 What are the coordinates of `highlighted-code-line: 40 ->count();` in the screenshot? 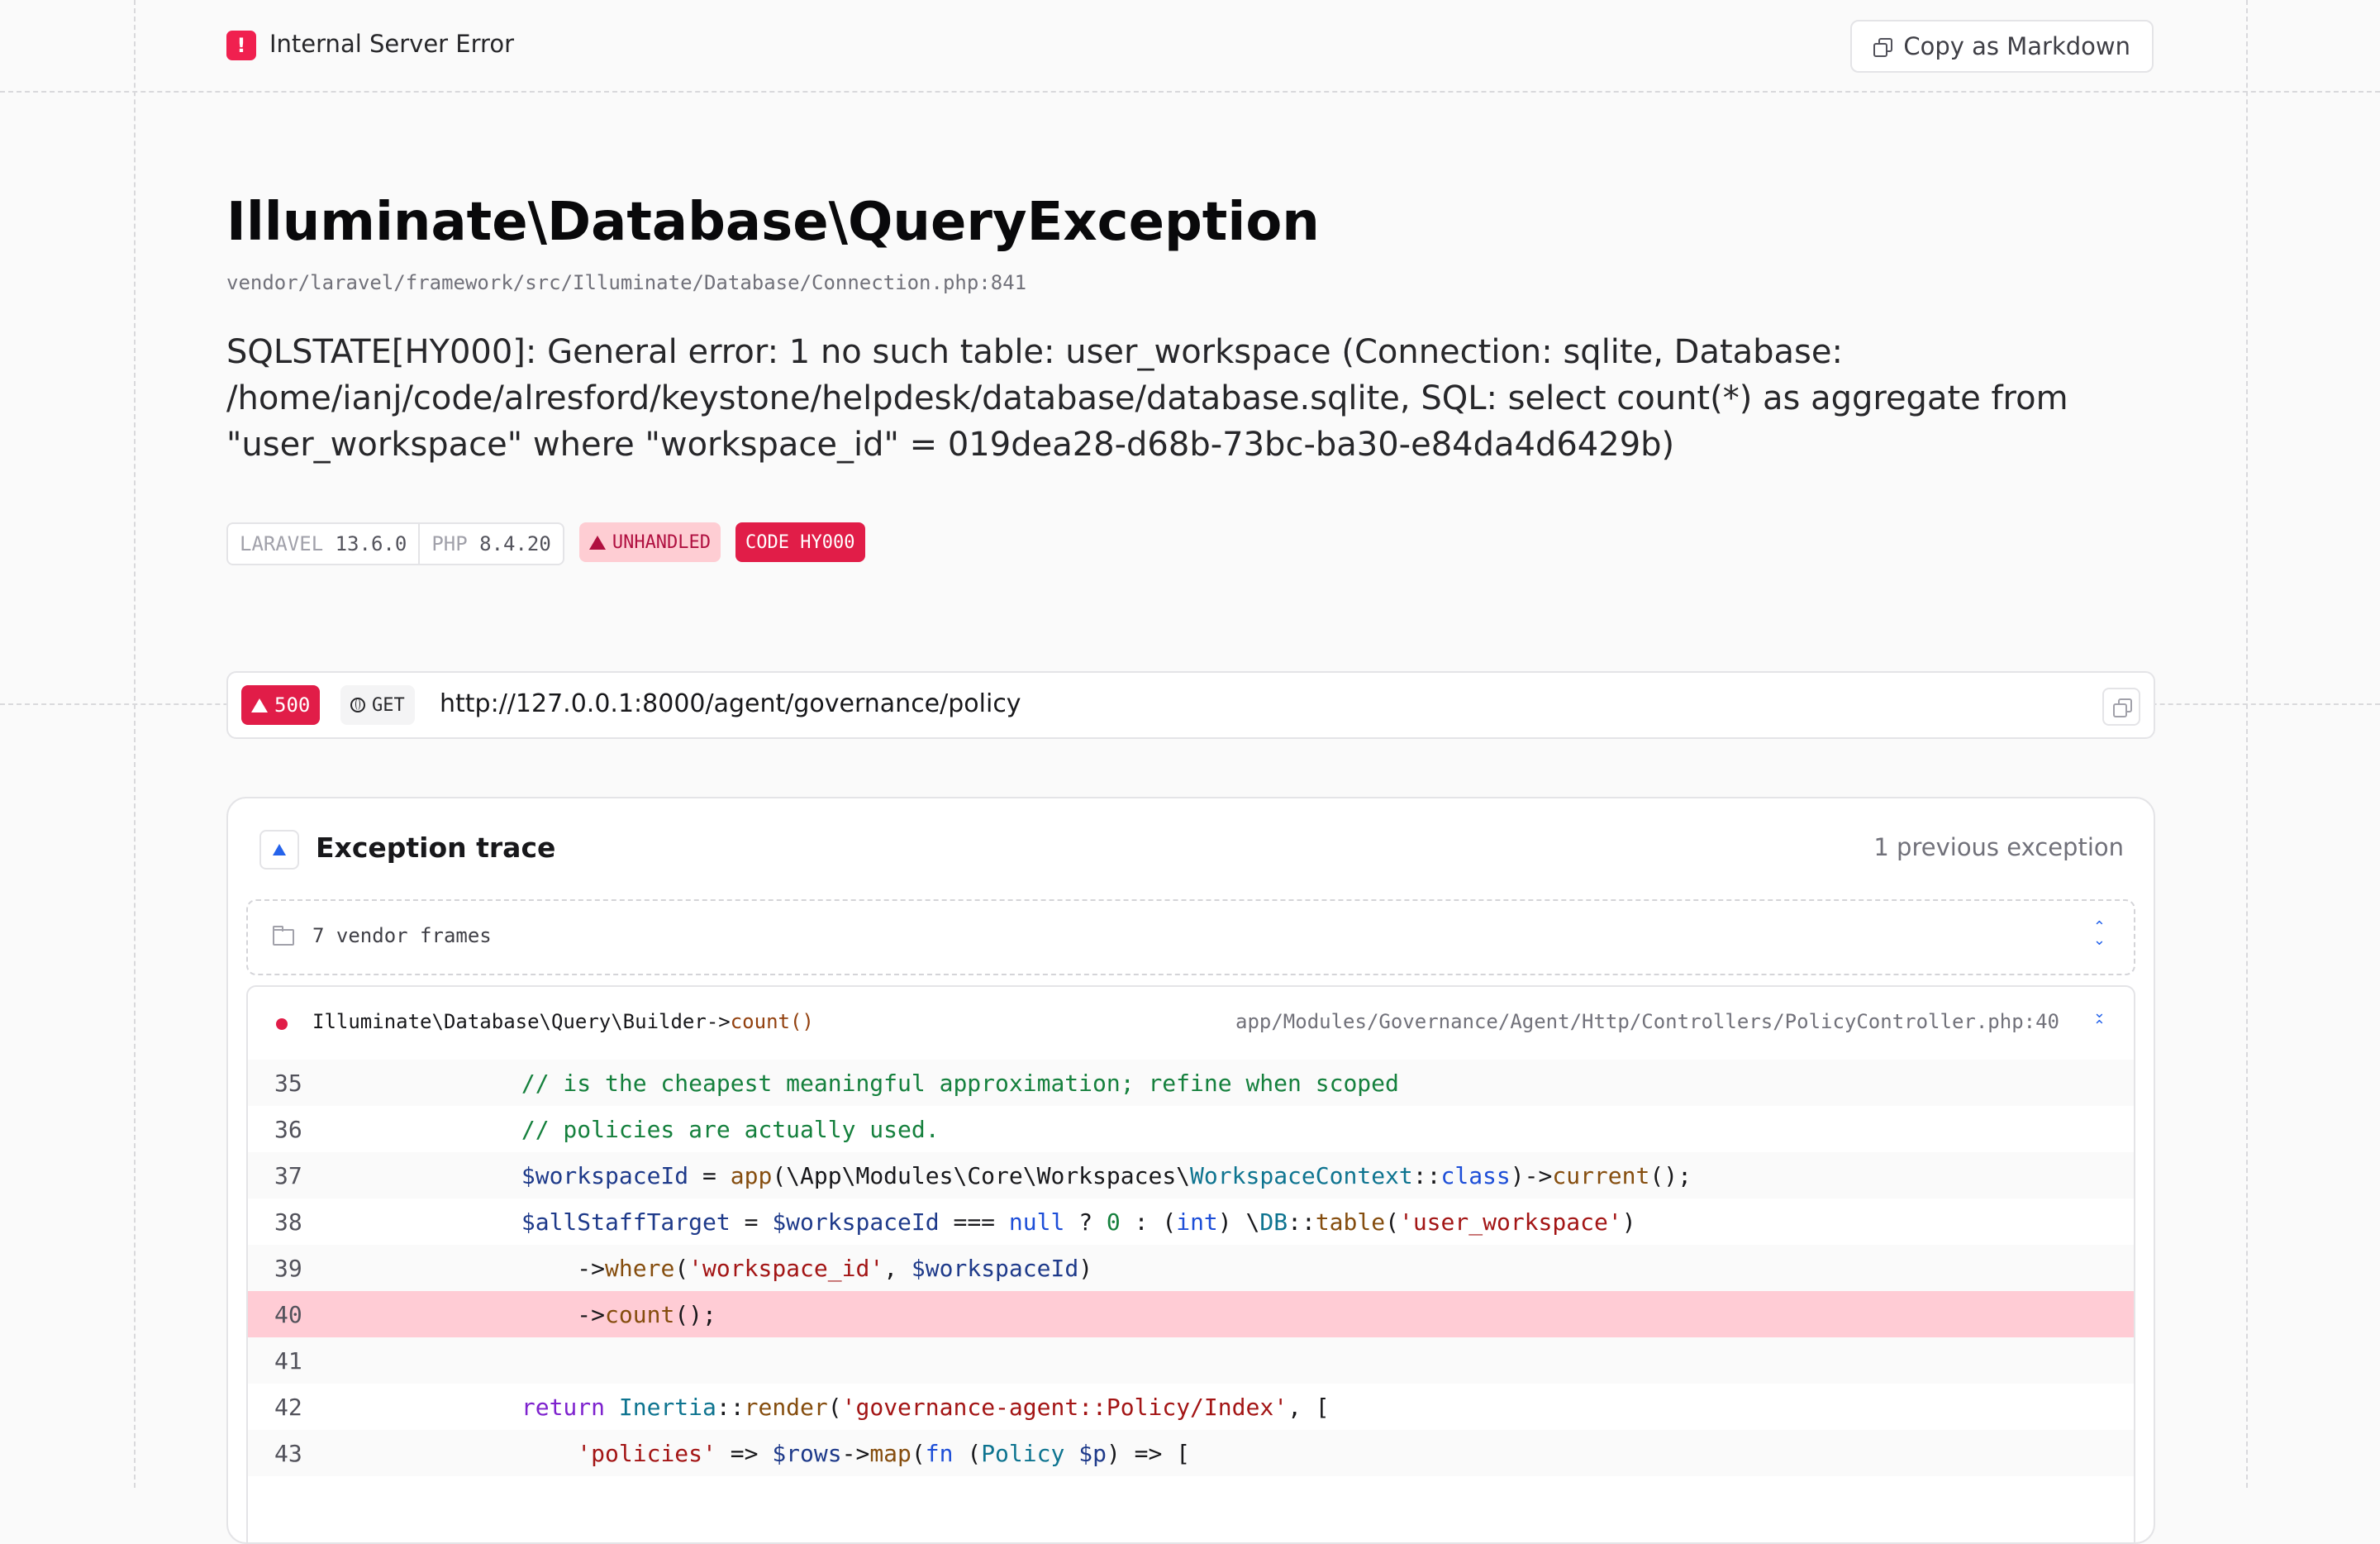 It's located at (1191, 1314).